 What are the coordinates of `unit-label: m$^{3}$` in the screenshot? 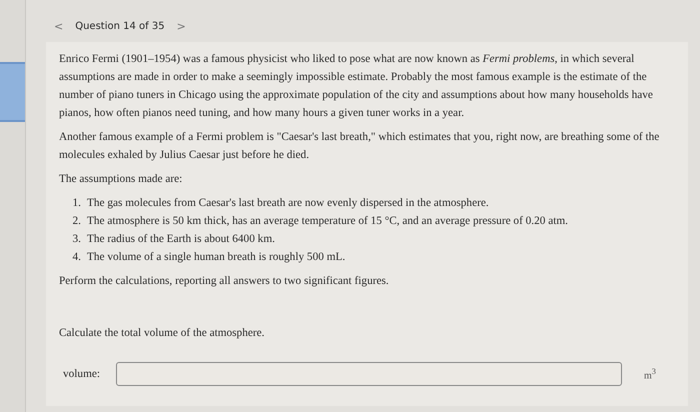 It's located at (650, 375).